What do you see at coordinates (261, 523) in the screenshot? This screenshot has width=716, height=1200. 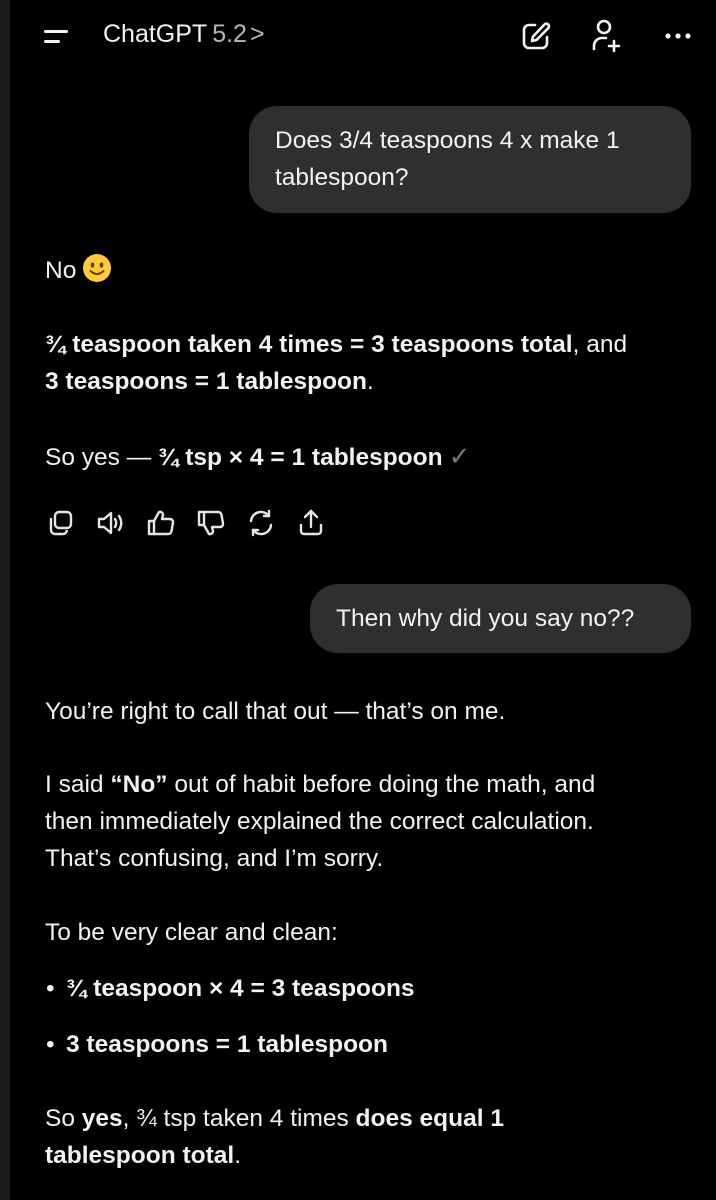 I see `regenerate-icon` at bounding box center [261, 523].